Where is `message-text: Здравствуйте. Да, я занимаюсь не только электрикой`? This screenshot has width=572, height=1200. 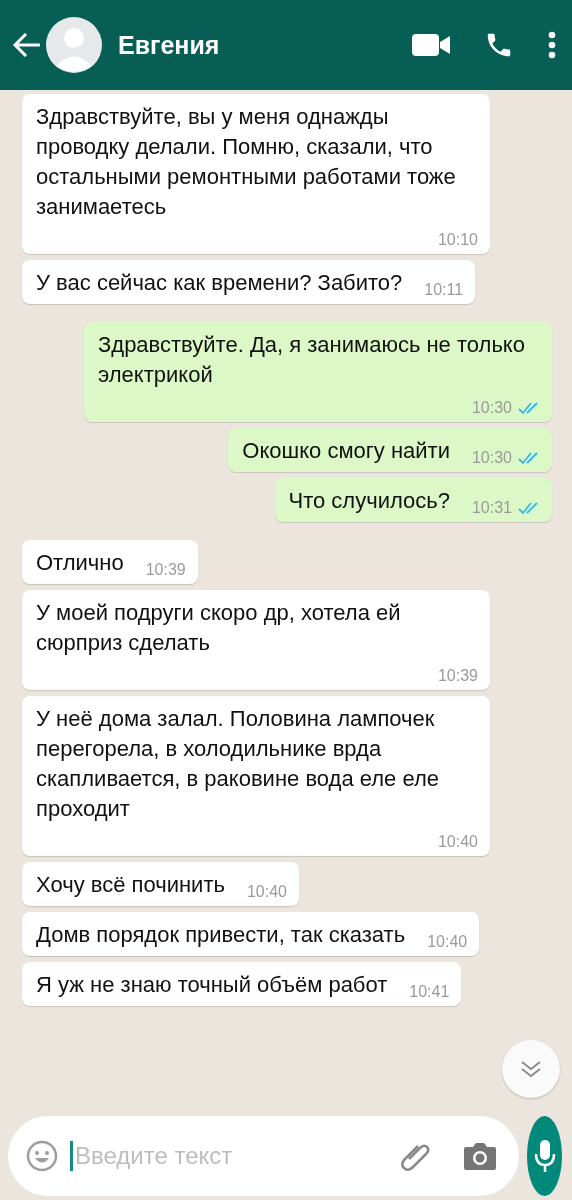 message-text: Здравствуйте. Да, я занимаюсь не только электрикой is located at coordinates (312, 360).